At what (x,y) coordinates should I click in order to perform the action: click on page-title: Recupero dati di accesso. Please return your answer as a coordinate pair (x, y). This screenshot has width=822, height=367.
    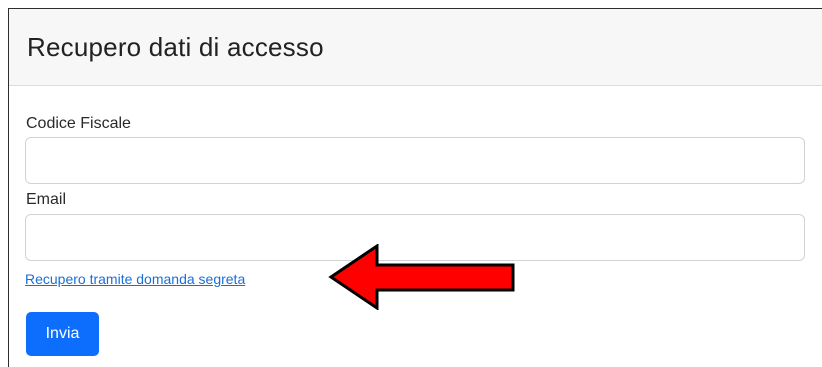
    Looking at the image, I should click on (175, 47).